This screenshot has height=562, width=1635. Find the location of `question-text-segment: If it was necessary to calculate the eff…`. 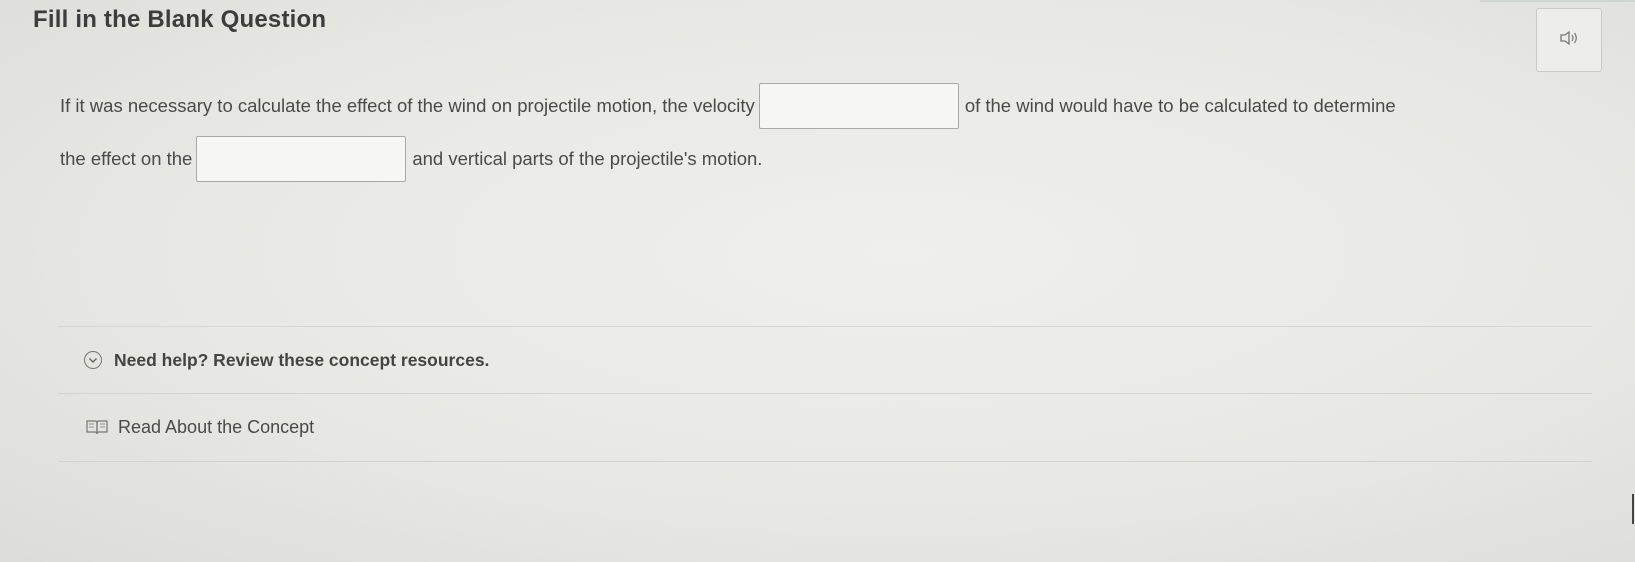

question-text-segment: If it was necessary to calculate the eff… is located at coordinates (407, 105).